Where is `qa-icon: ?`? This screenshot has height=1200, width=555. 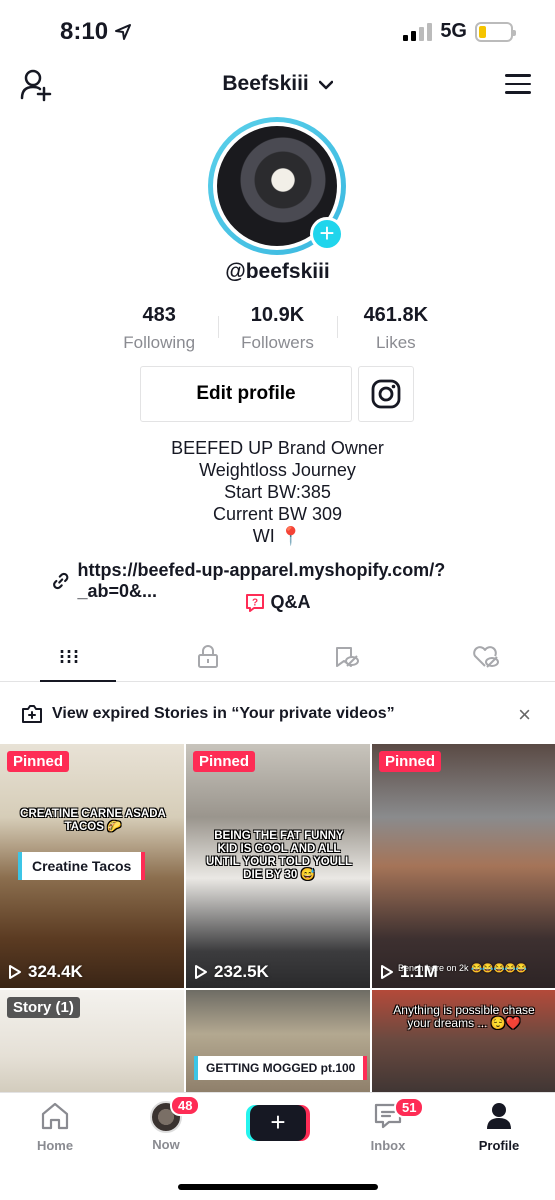 qa-icon: ? is located at coordinates (254, 602).